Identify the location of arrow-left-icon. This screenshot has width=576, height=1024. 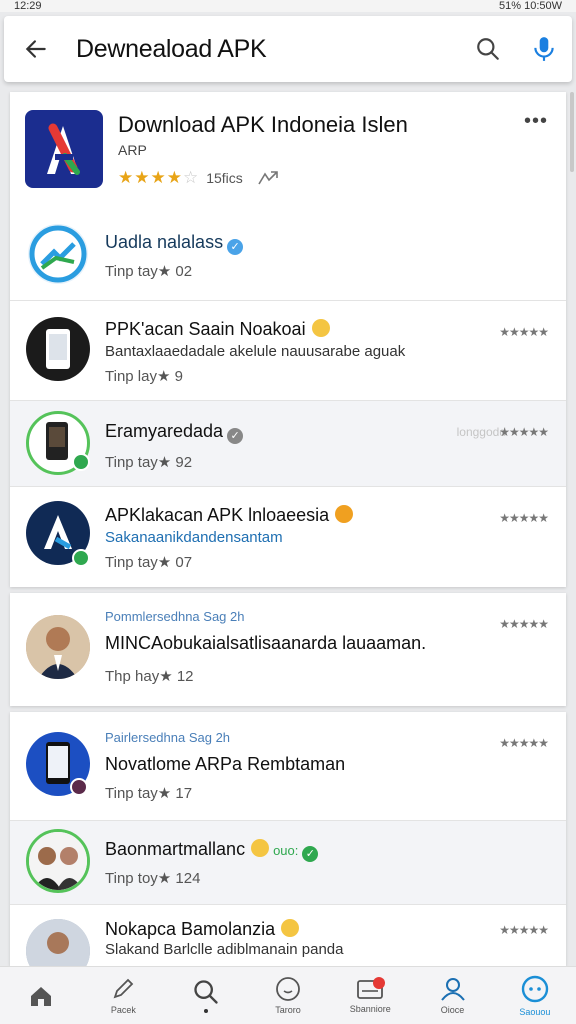
(35, 49).